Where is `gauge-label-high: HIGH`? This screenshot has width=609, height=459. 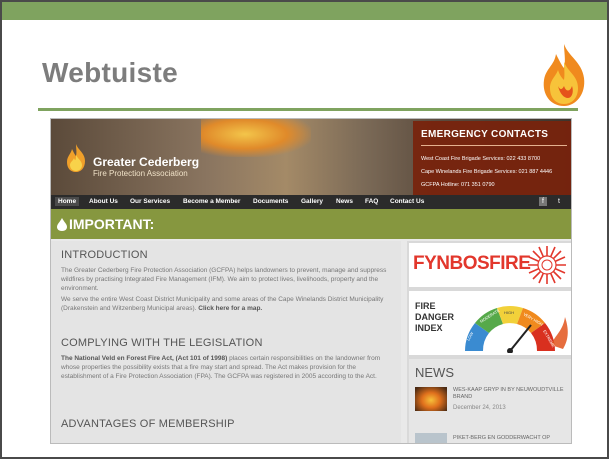
gauge-label-high: HIGH is located at coordinates (509, 312).